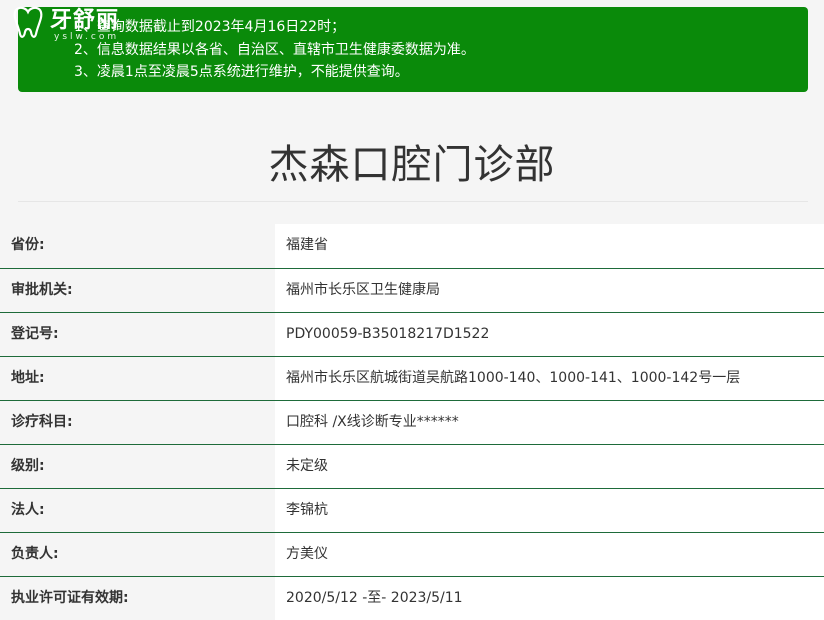 Image resolution: width=824 pixels, height=620 pixels. What do you see at coordinates (28, 22) in the screenshot?
I see `tooth-logo-icon` at bounding box center [28, 22].